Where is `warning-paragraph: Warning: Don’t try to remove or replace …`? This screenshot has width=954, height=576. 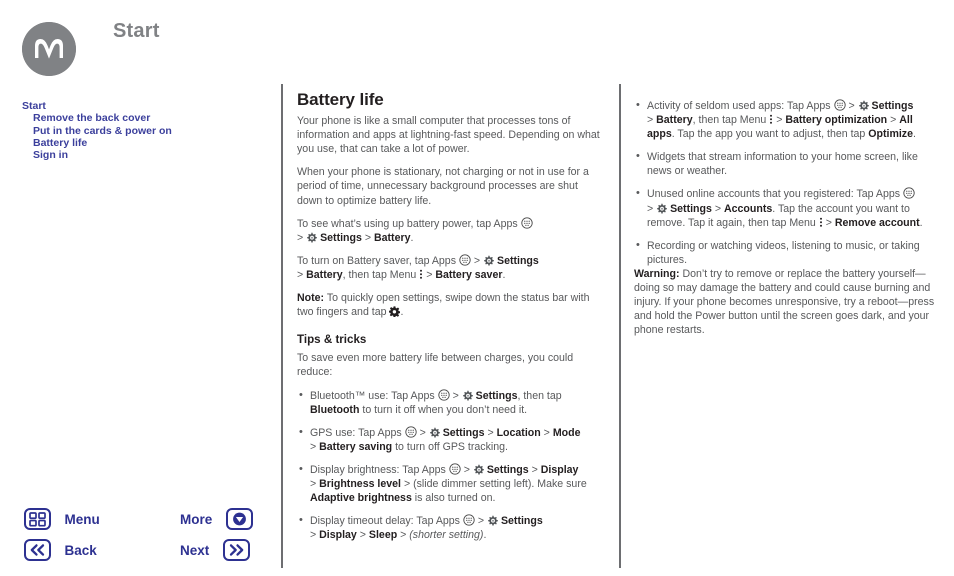 warning-paragraph: Warning: Don’t try to remove or replace … is located at coordinates (788, 302).